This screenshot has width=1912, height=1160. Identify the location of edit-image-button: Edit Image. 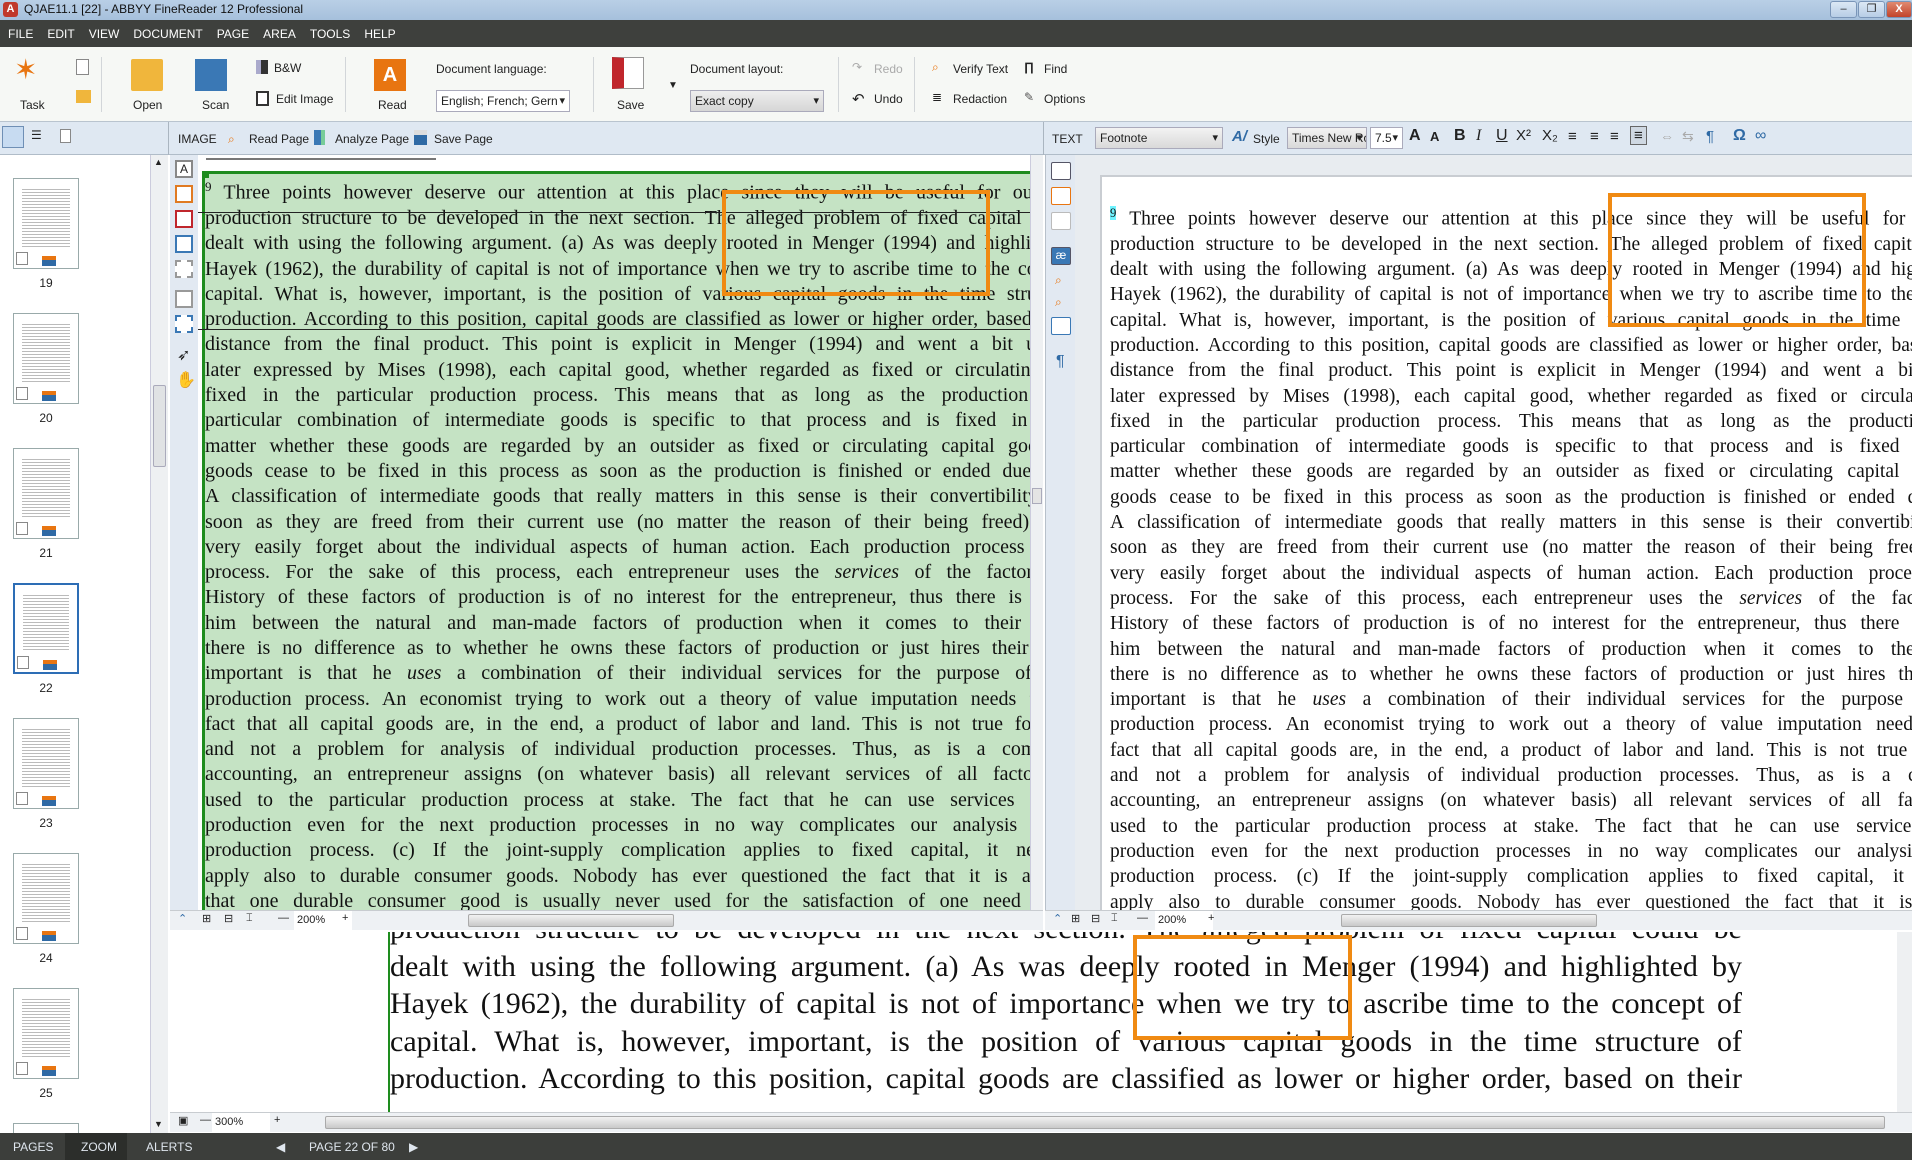
(304, 99).